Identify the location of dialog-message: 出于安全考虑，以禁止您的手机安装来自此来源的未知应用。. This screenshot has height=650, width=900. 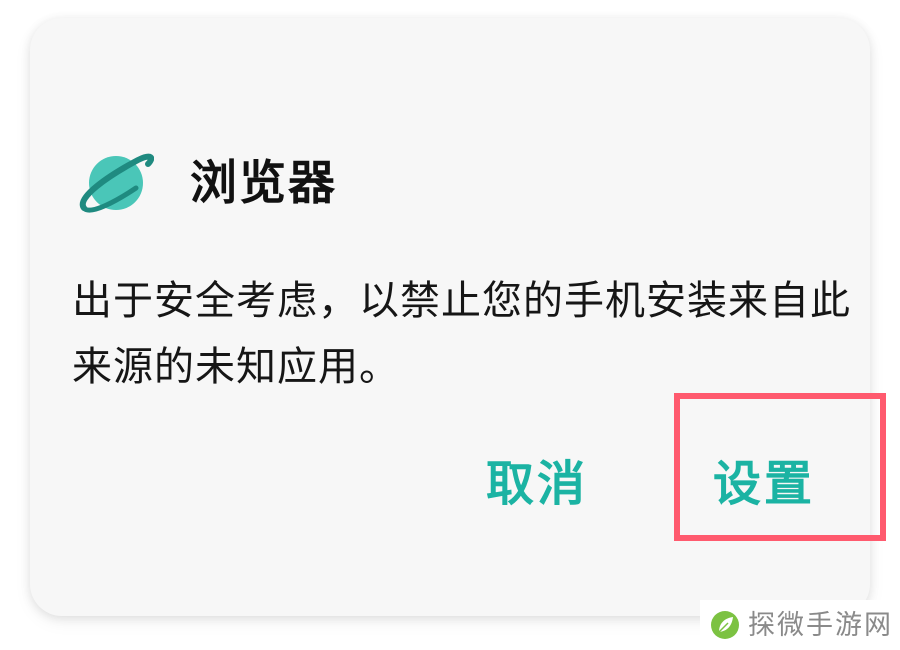
(461, 334).